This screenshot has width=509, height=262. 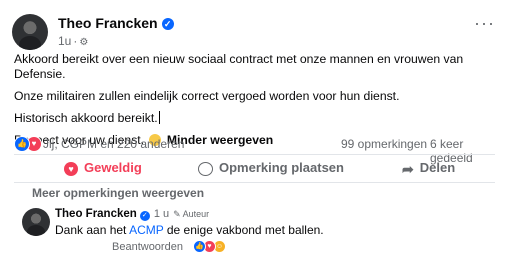 What do you see at coordinates (30, 32) in the screenshot?
I see `author-avatar` at bounding box center [30, 32].